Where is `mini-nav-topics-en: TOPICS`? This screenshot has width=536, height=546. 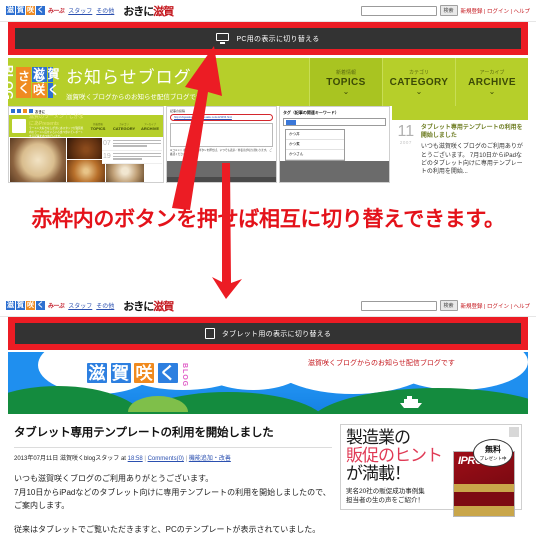 mini-nav-topics-en: TOPICS is located at coordinates (98, 128).